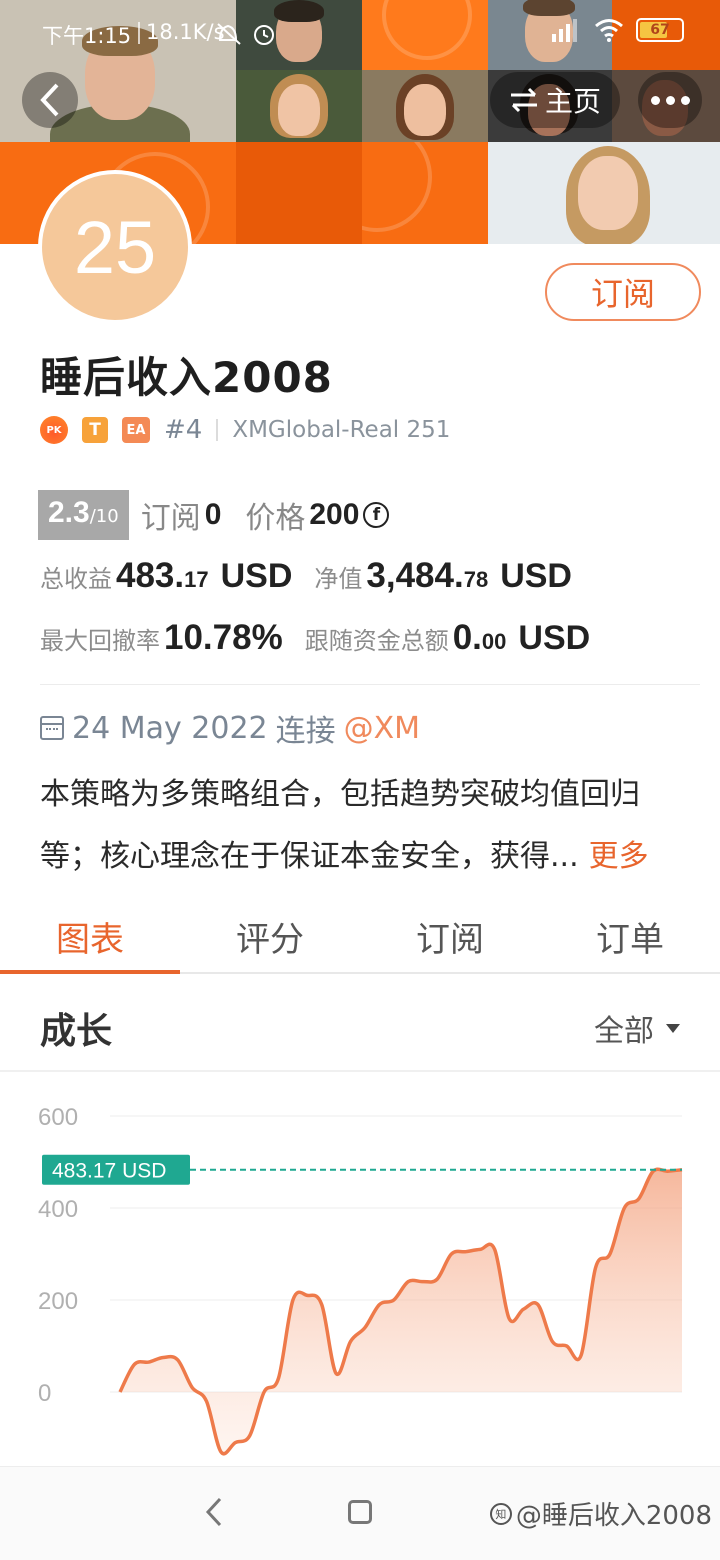 The image size is (720, 1560). Describe the element at coordinates (139, 33) in the screenshot. I see `status-separator` at that location.